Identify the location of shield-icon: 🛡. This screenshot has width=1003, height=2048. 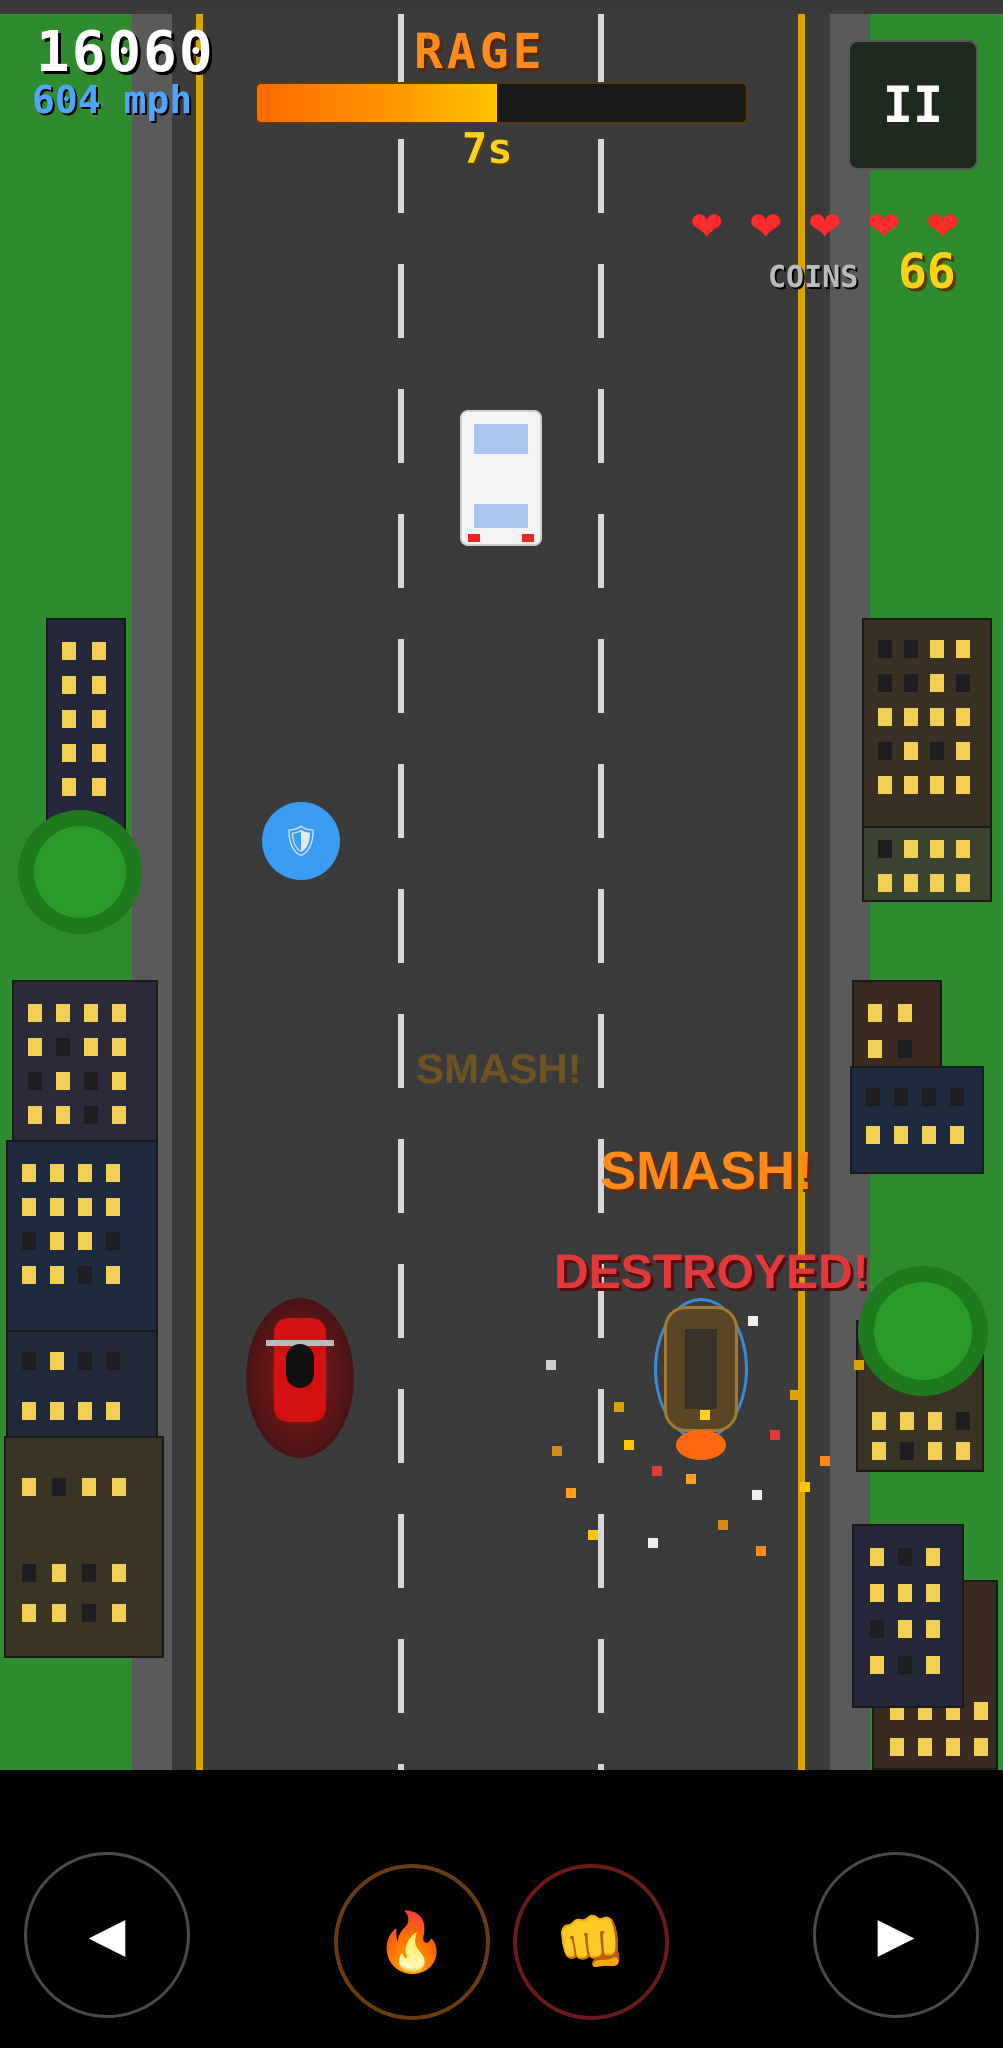
(301, 841).